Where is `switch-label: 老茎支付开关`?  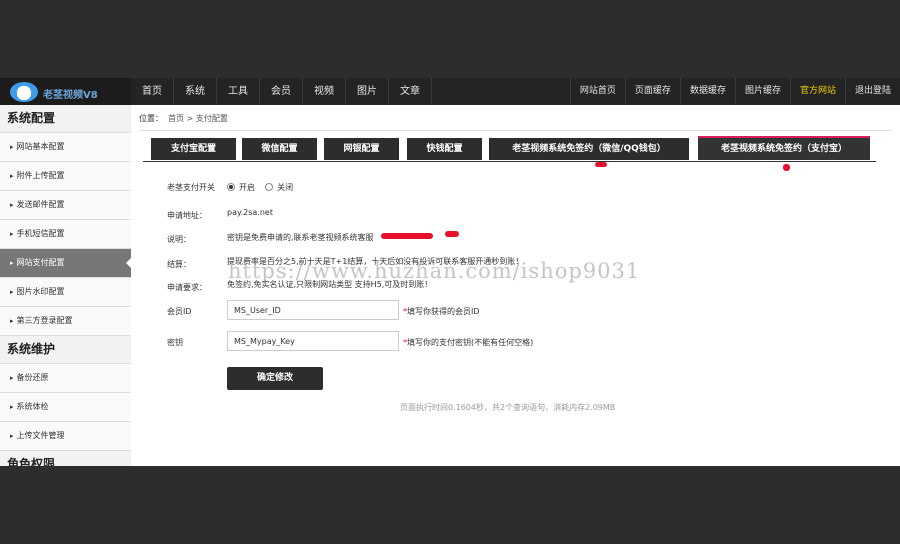 switch-label: 老茎支付开关 is located at coordinates (191, 187).